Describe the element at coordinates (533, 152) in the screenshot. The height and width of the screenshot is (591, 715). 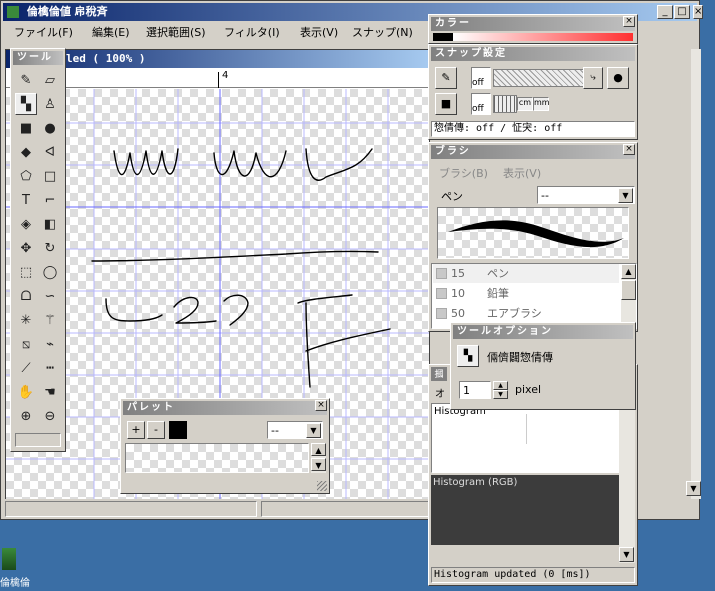
I see `brush-title: ブラシ` at that location.